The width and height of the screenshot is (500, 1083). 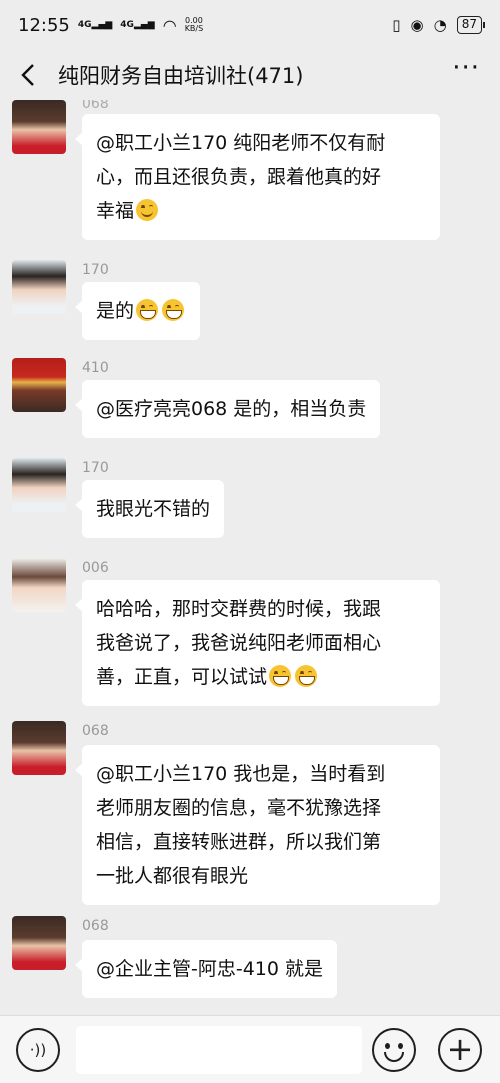 I want to click on message-text: 老师朋友圈的信息，毫不犹豫选择, so click(x=239, y=808).